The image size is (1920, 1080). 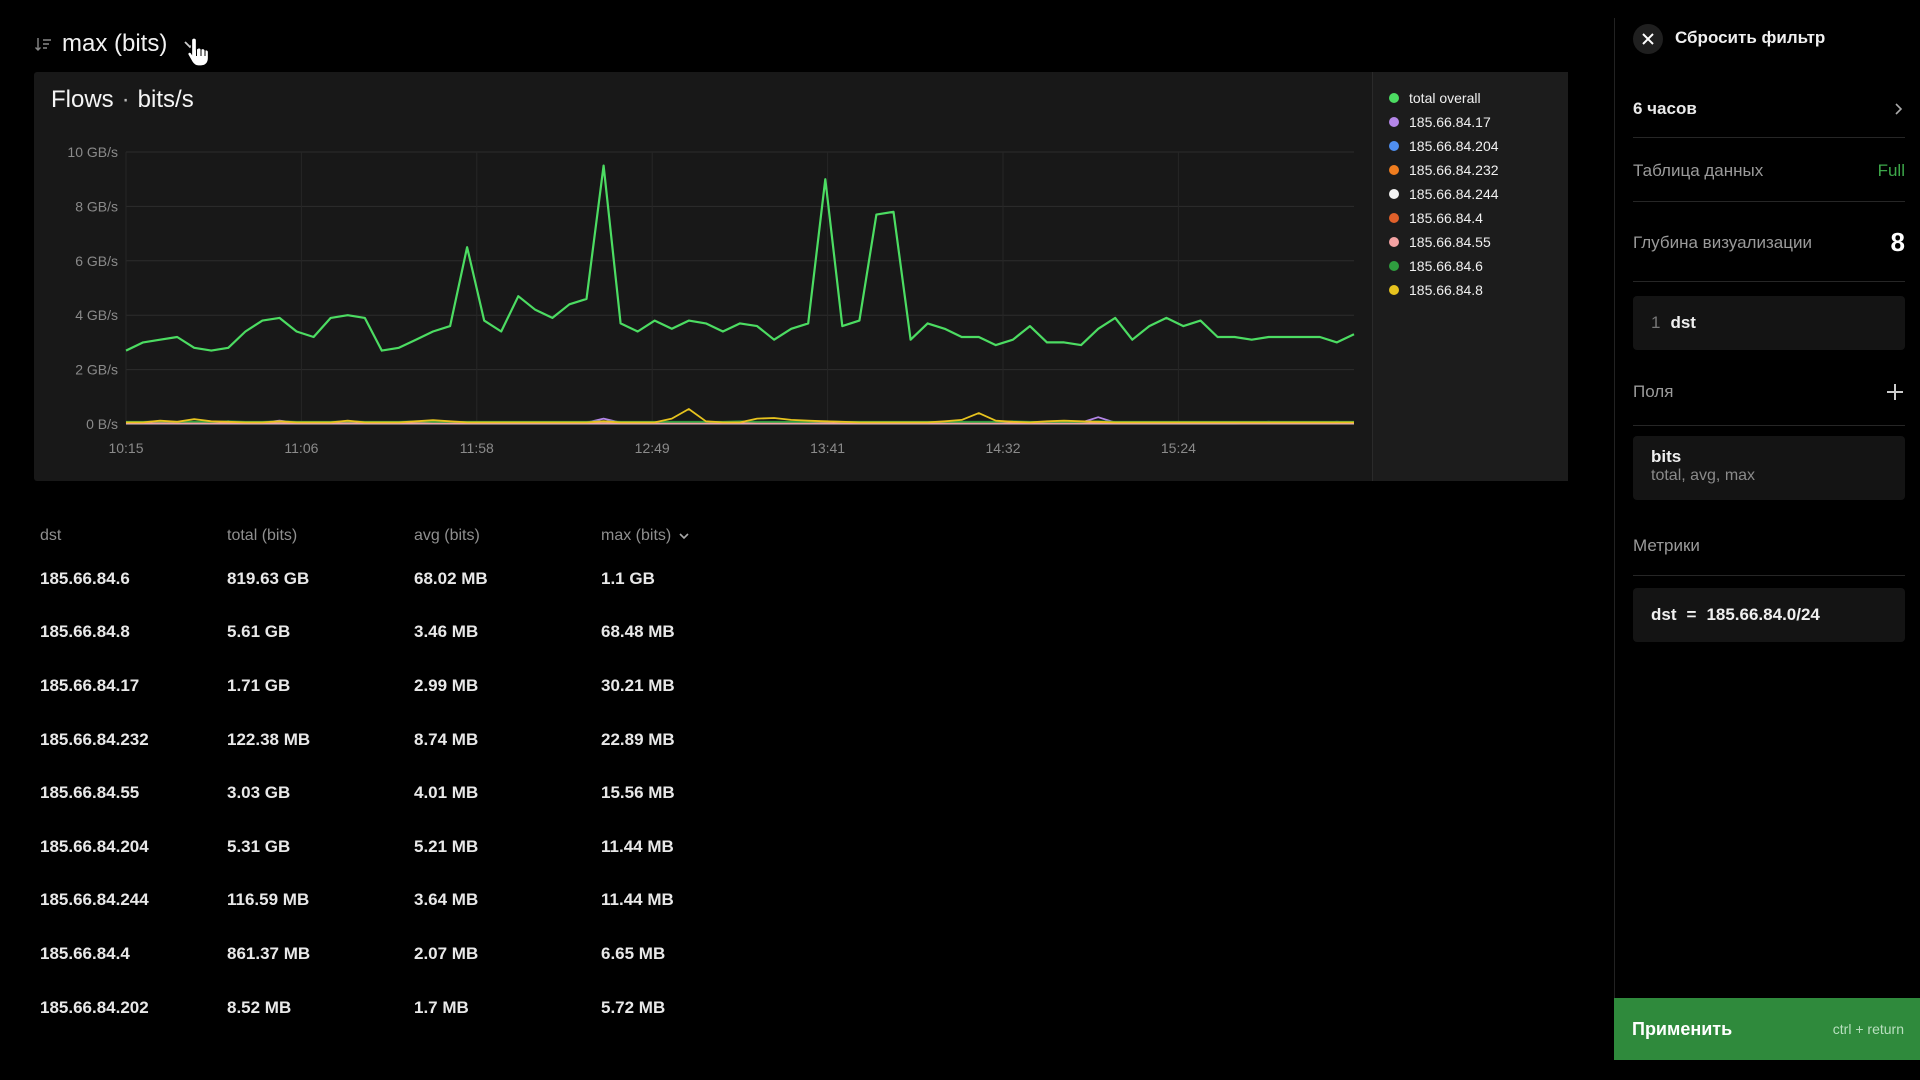 I want to click on table-cell: 185.66.84.204, so click(x=94, y=846).